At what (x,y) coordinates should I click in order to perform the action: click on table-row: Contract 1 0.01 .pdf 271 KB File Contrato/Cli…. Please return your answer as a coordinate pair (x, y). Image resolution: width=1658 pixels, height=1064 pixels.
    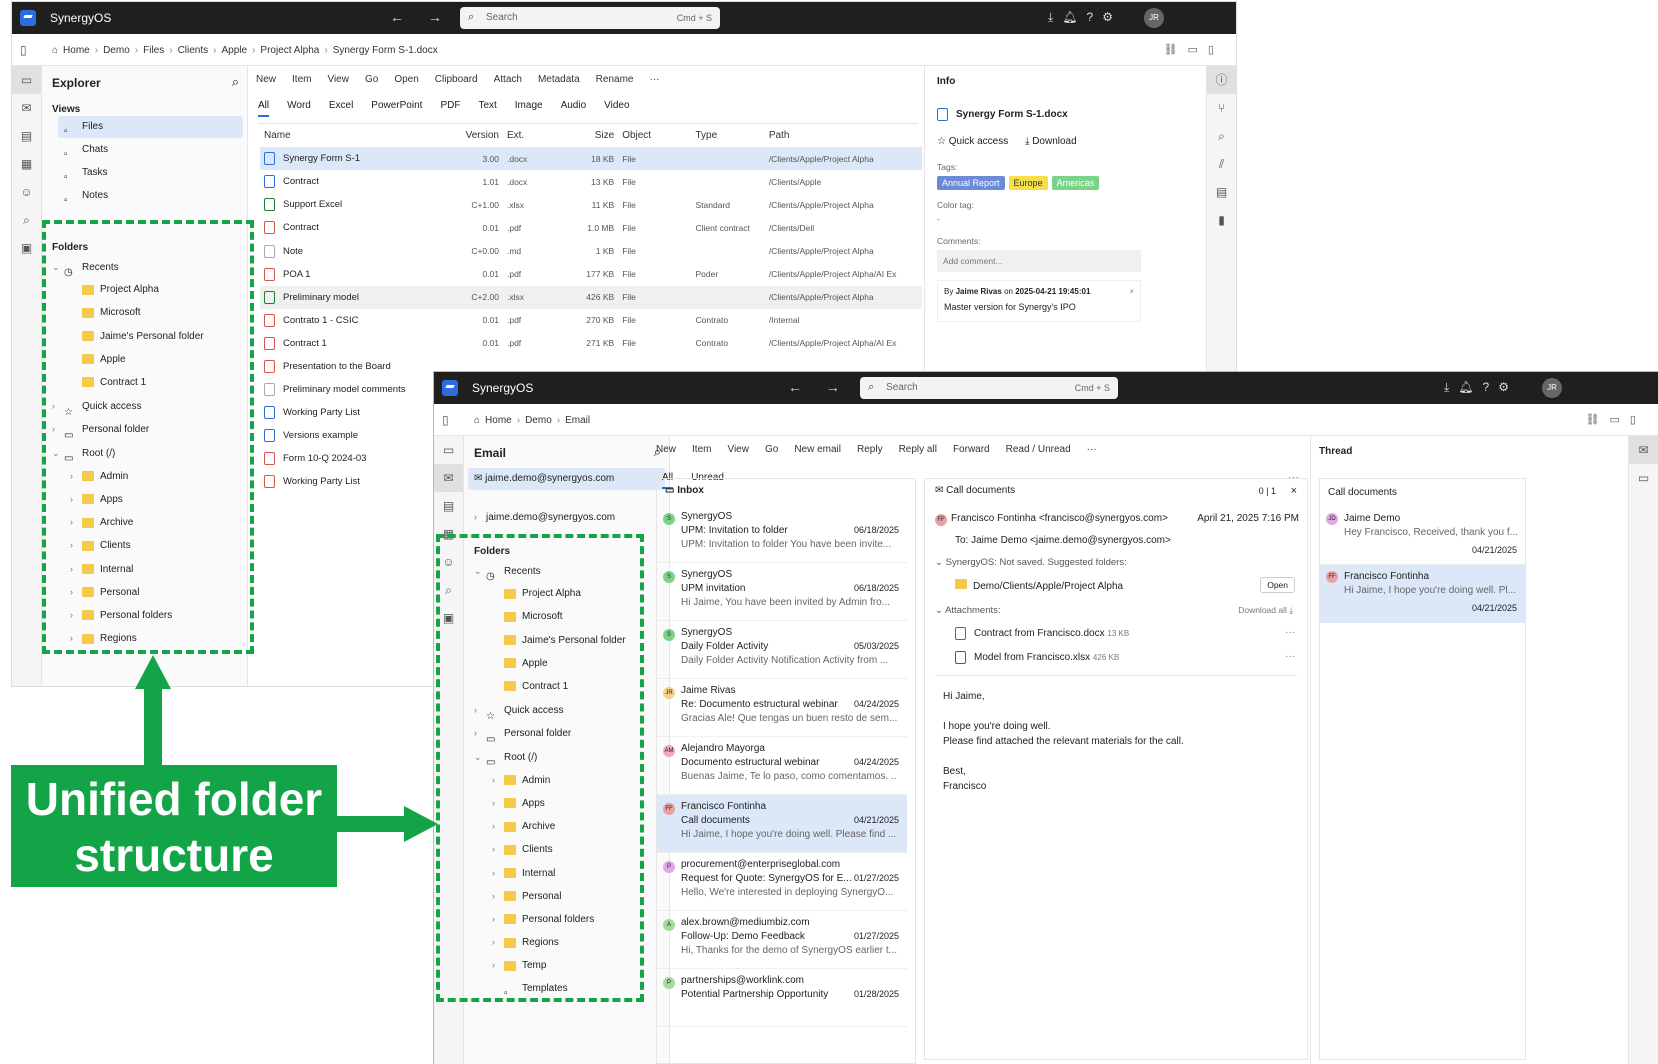
    Looking at the image, I should click on (591, 343).